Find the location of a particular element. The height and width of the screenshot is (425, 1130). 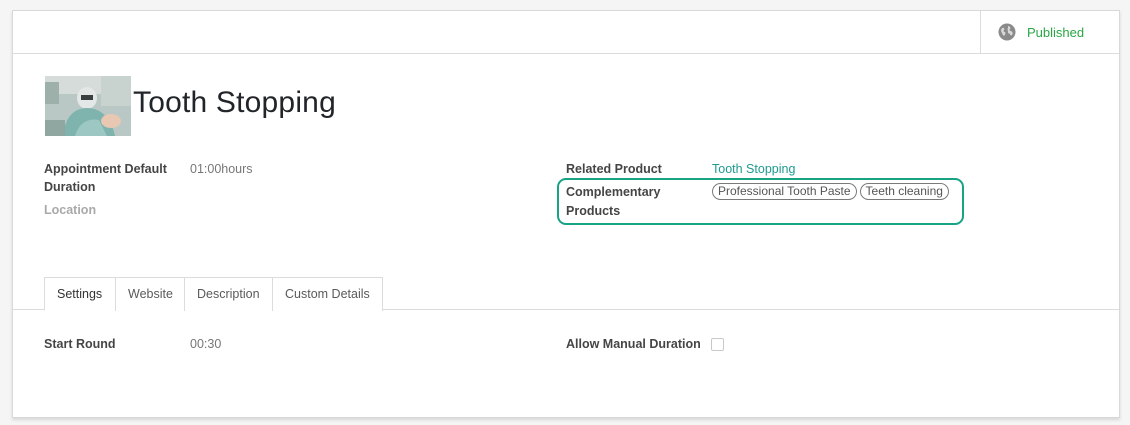

tab-custom-details: Custom Details is located at coordinates (327, 294).